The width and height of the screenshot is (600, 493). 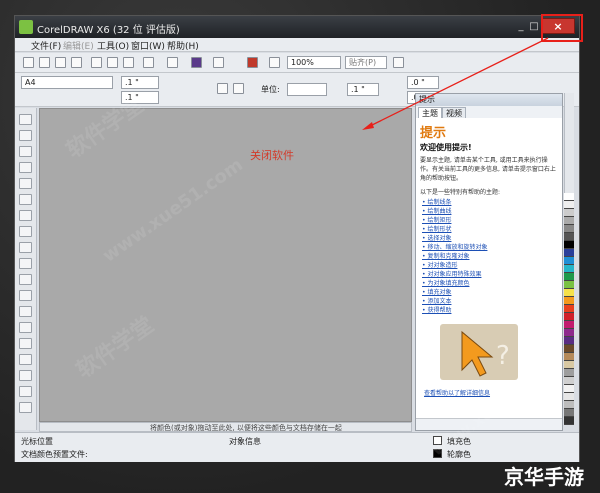 I want to click on annotation-arrow, so click(x=455, y=83).